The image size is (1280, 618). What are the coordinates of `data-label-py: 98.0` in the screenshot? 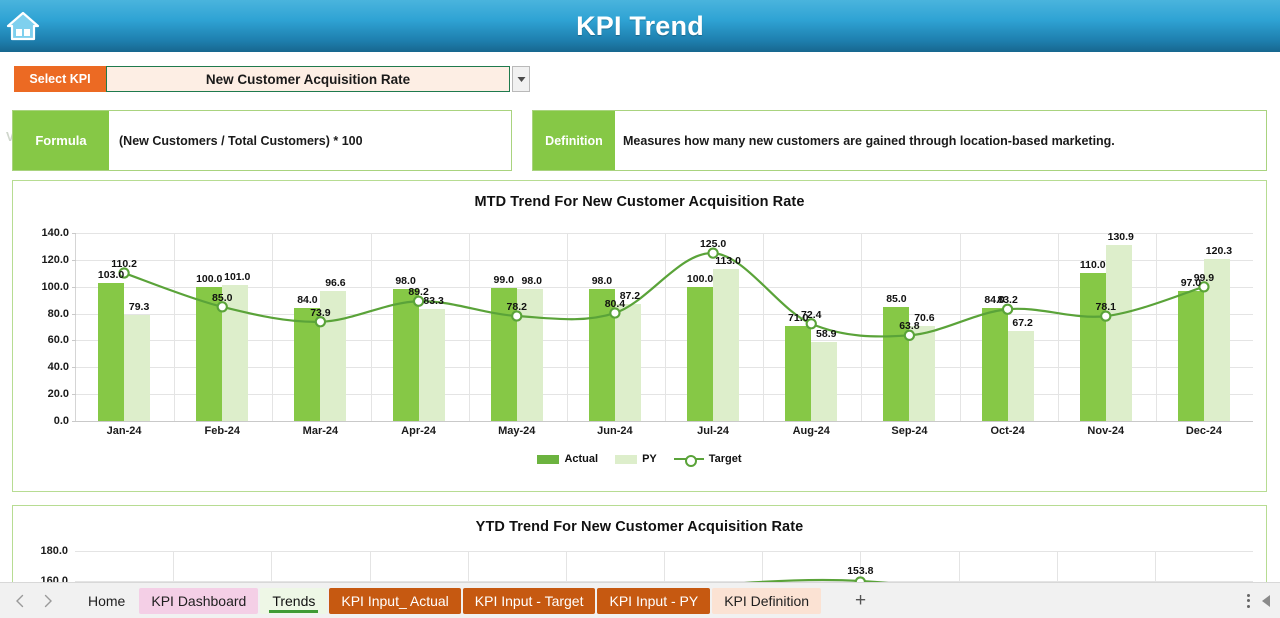 It's located at (531, 281).